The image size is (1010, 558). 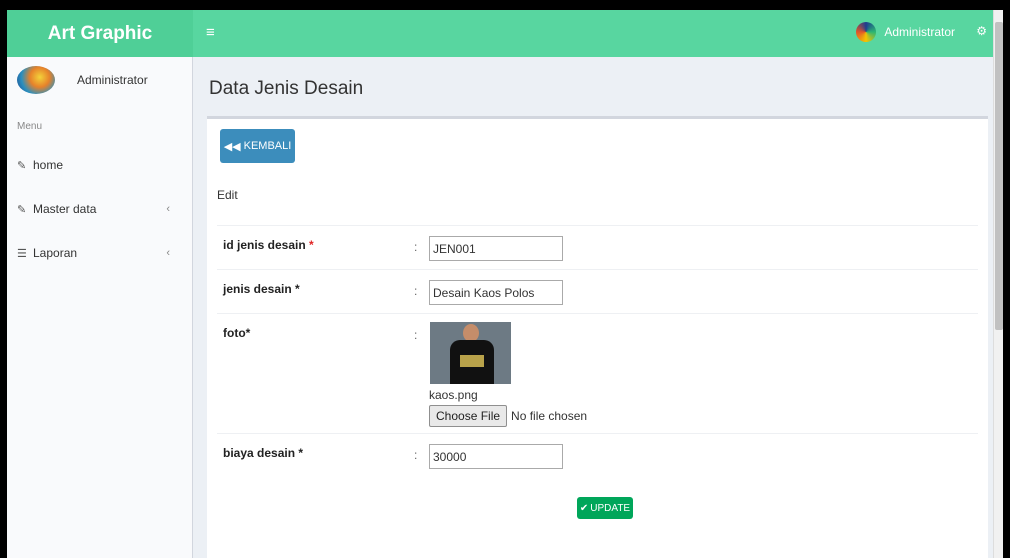 What do you see at coordinates (112, 80) in the screenshot?
I see `sidebar-user-name: Administrator` at bounding box center [112, 80].